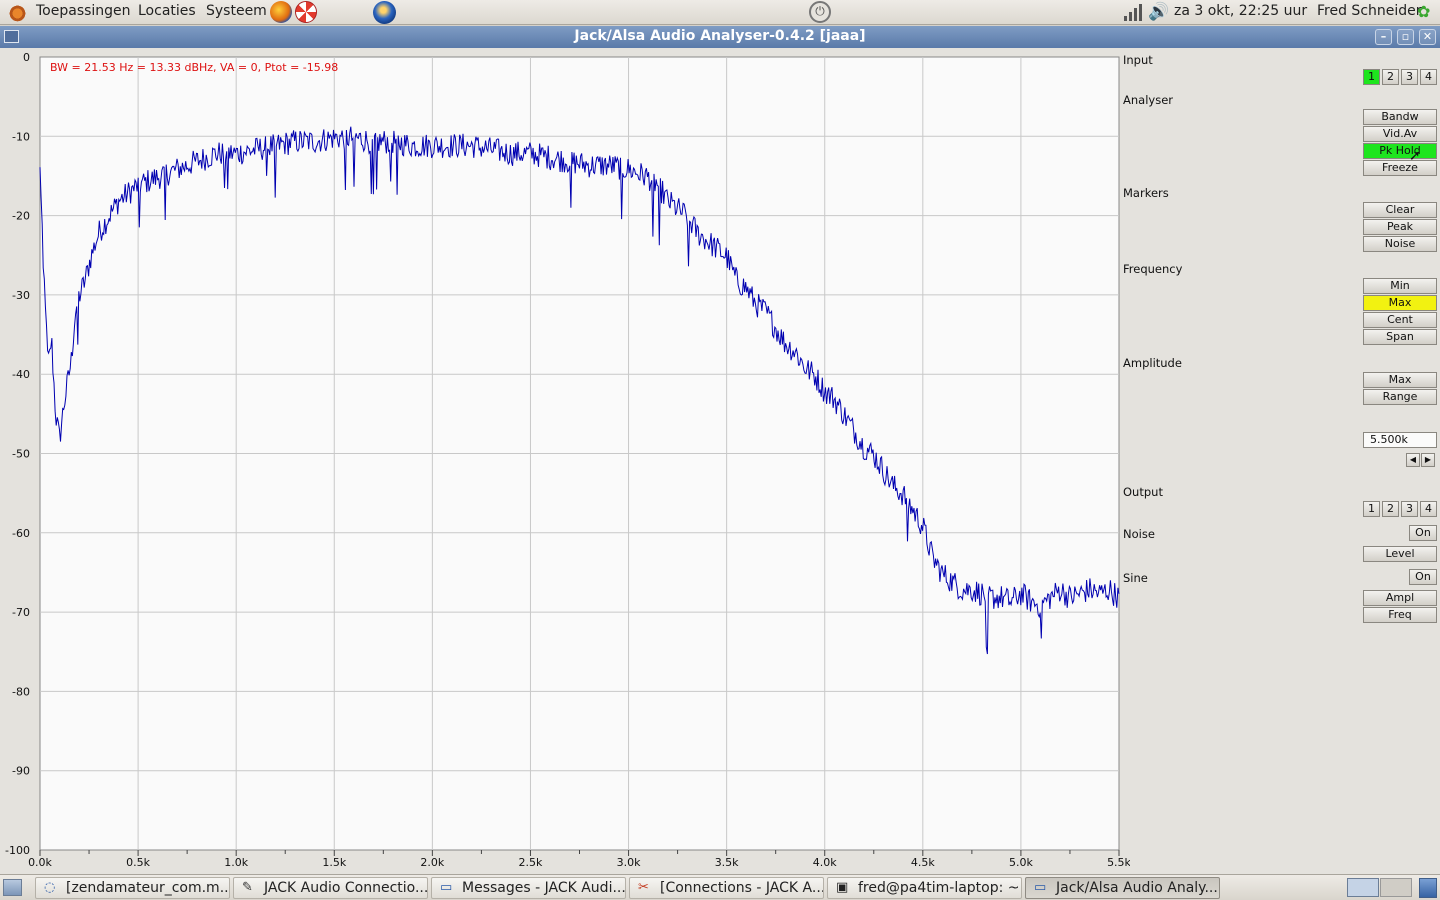 The height and width of the screenshot is (900, 1440). Describe the element at coordinates (1390, 77) in the screenshot. I see `input-channel-2-button: 2` at that location.